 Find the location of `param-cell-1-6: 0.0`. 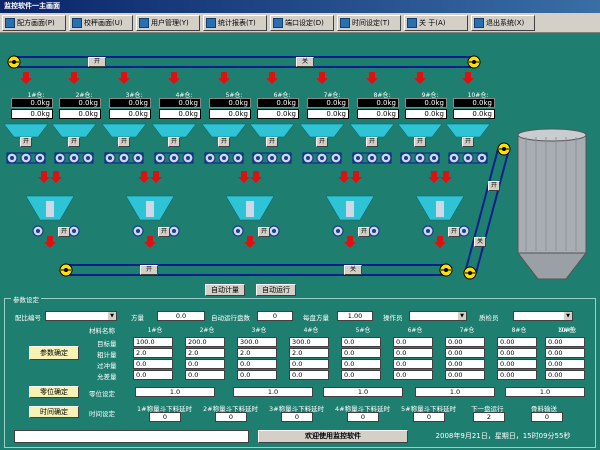

param-cell-1-6: 0.0 is located at coordinates (413, 342).